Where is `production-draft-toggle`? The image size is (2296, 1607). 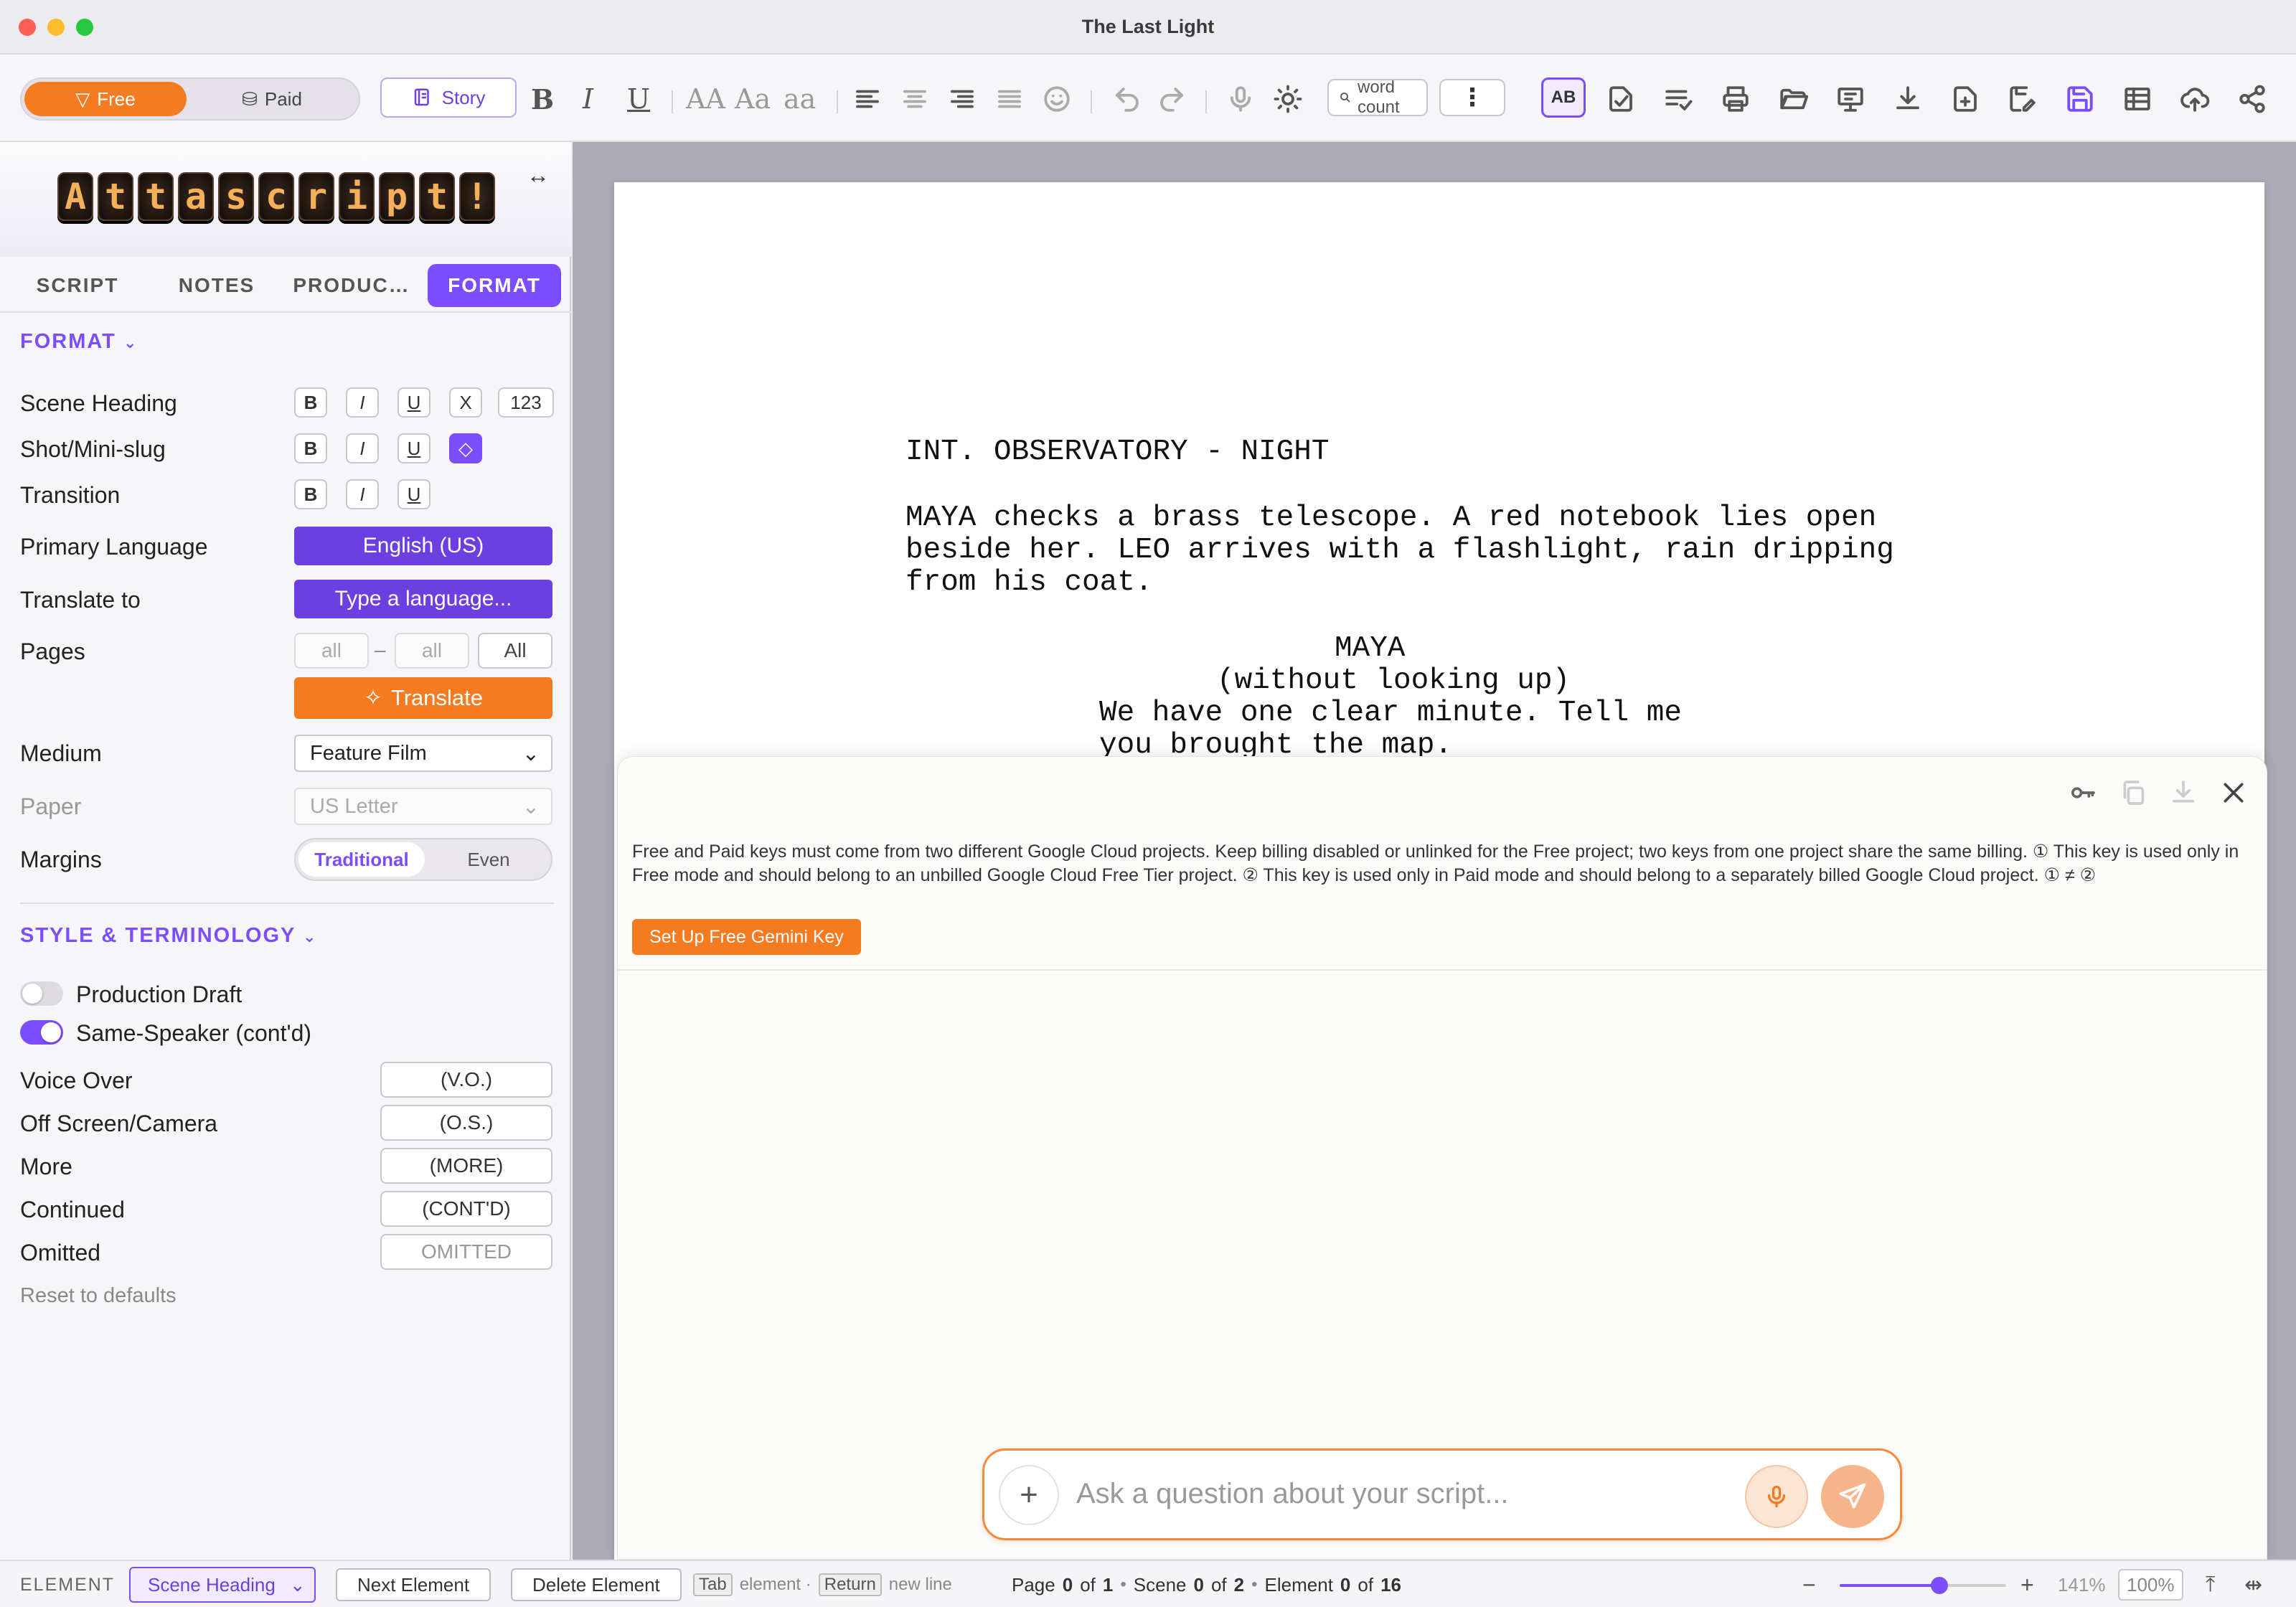
production-draft-toggle is located at coordinates (41, 993).